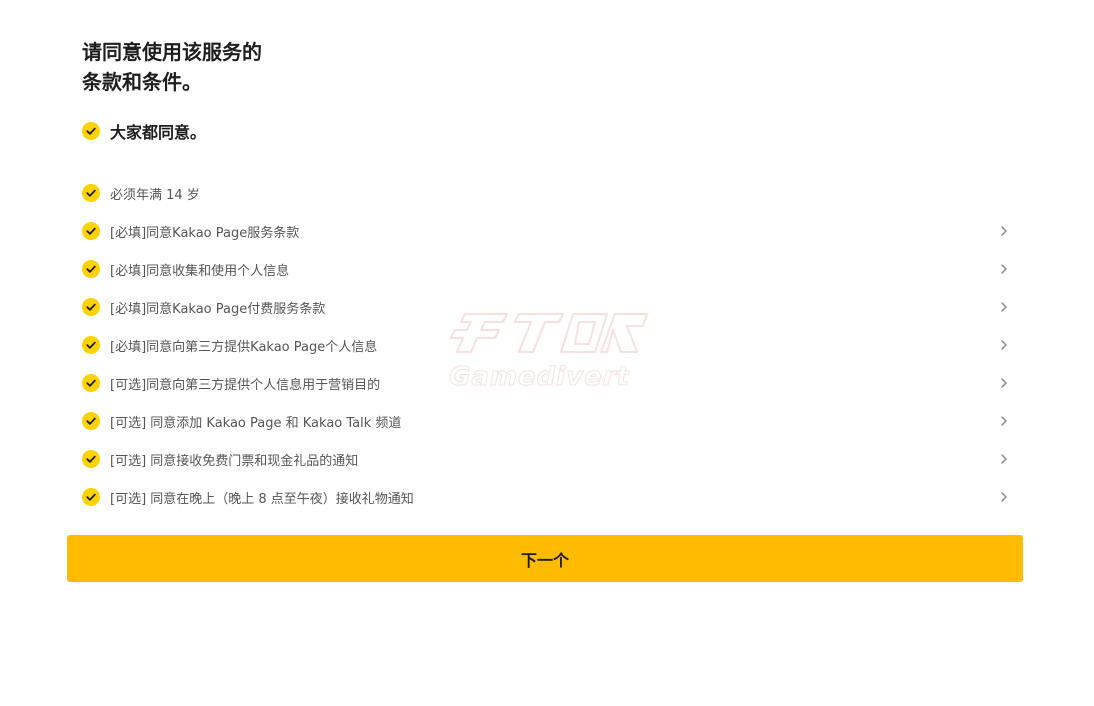  What do you see at coordinates (545, 558) in the screenshot?
I see `next-button: 下一个` at bounding box center [545, 558].